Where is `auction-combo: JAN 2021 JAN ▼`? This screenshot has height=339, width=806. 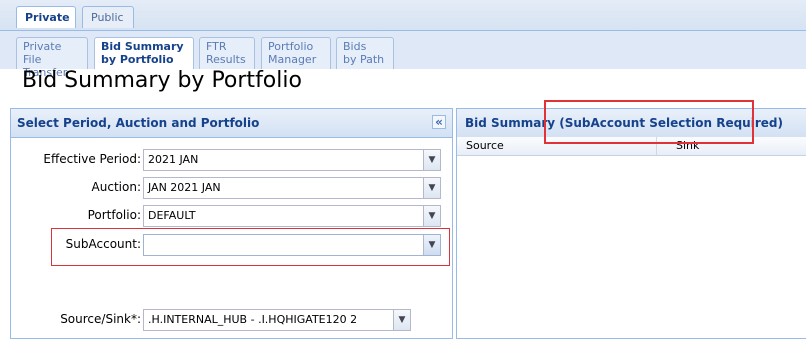 auction-combo: JAN 2021 JAN ▼ is located at coordinates (292, 188).